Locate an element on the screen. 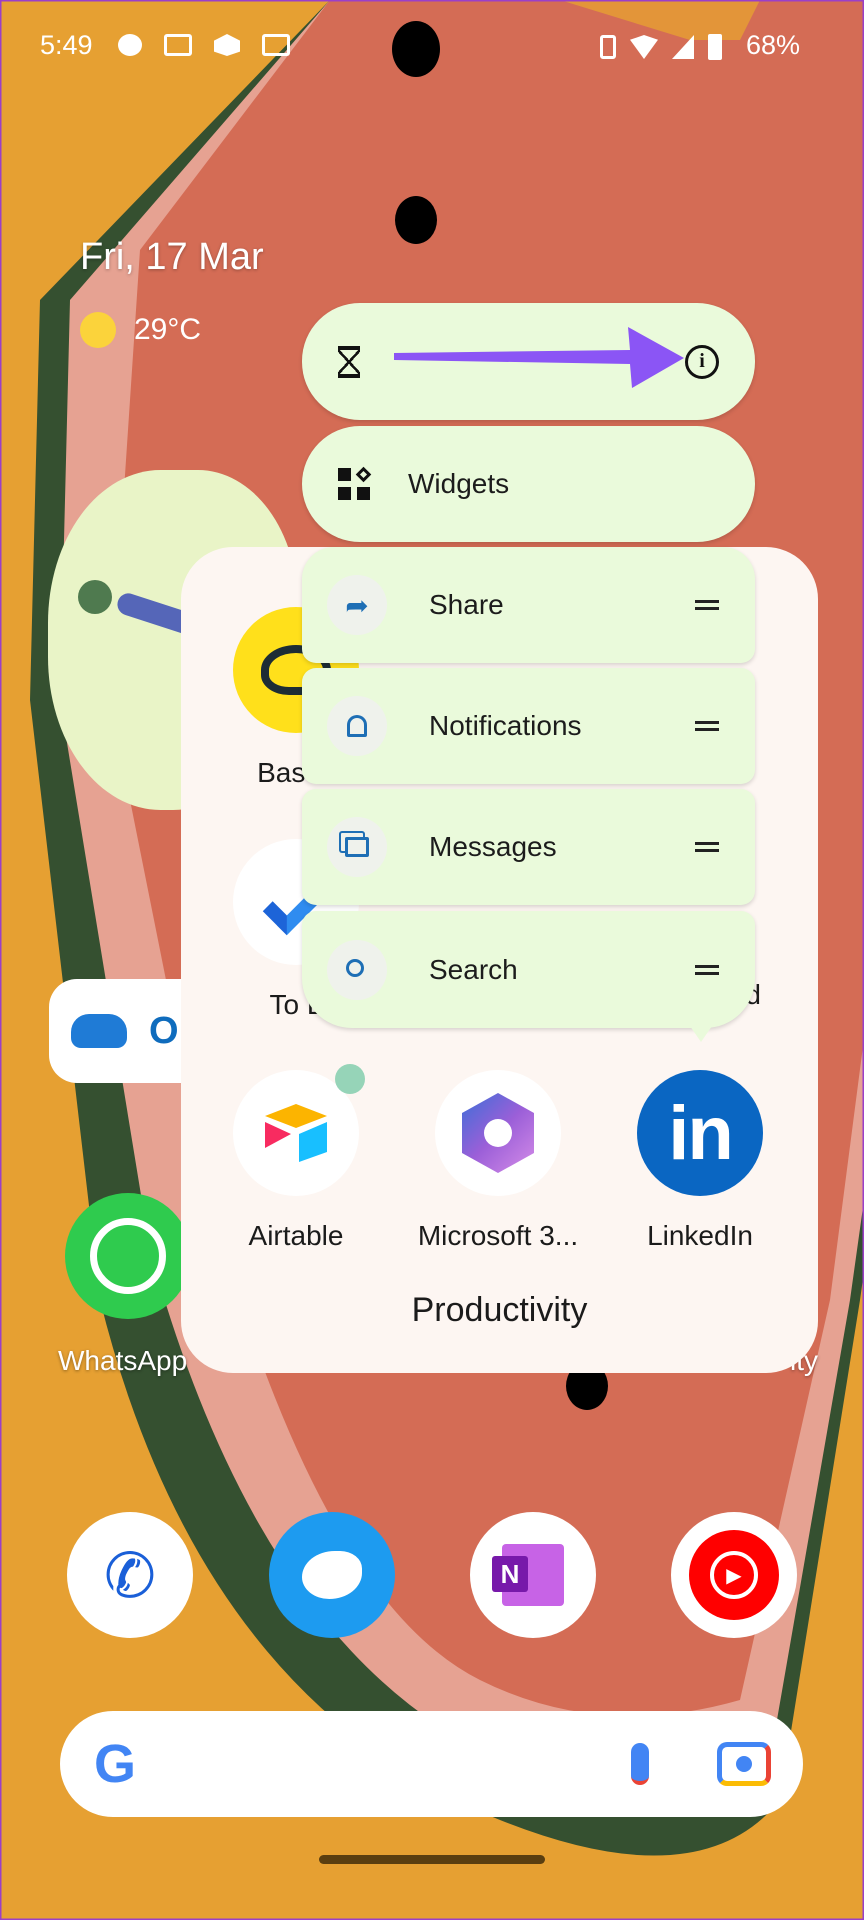 The height and width of the screenshot is (1920, 864). shortcut-notifications: Notifications is located at coordinates (528, 726).